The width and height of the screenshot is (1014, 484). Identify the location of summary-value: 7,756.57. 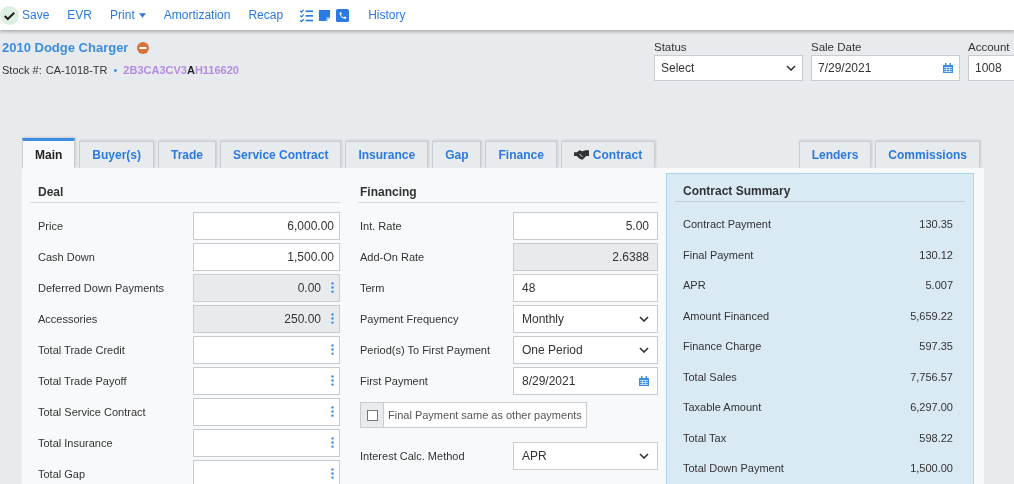
(931, 376).